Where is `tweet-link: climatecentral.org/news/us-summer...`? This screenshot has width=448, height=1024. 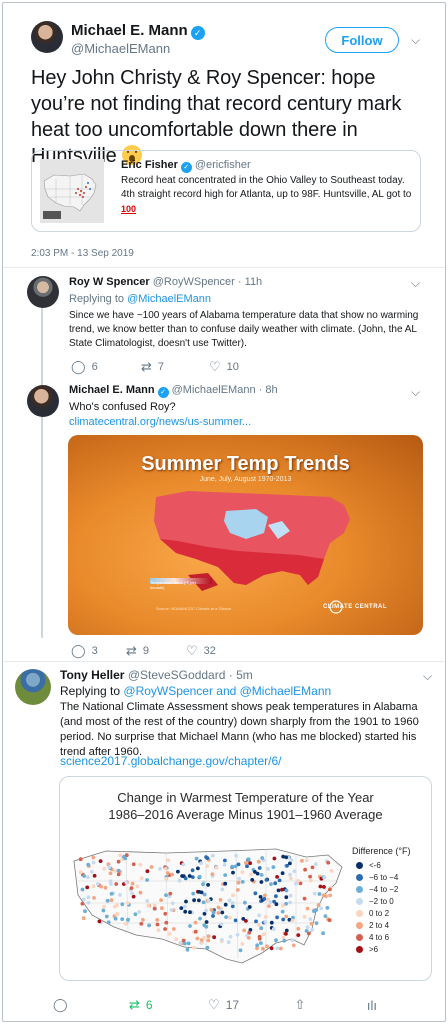 tweet-link: climatecentral.org/news/us-summer... is located at coordinates (160, 422).